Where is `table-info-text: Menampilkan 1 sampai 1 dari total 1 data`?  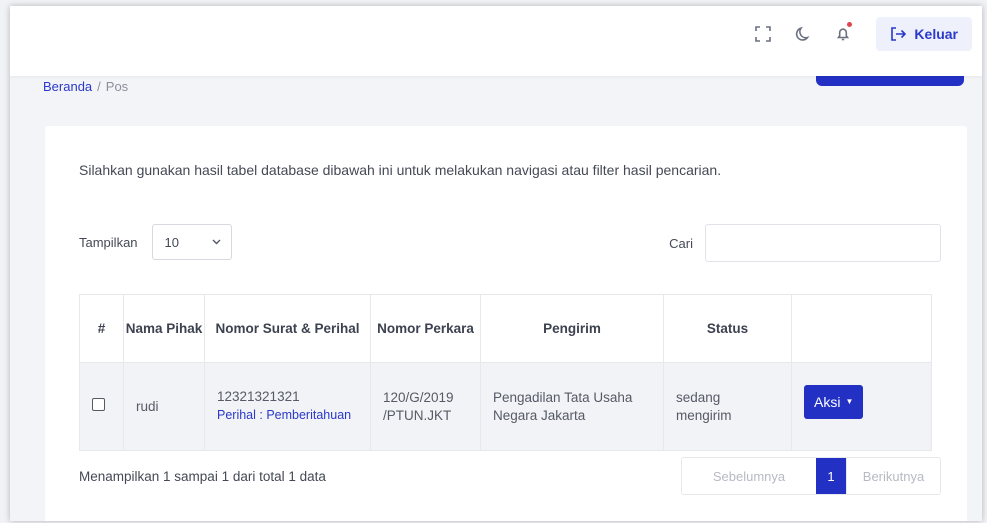
table-info-text: Menampilkan 1 sampai 1 dari total 1 data is located at coordinates (202, 476).